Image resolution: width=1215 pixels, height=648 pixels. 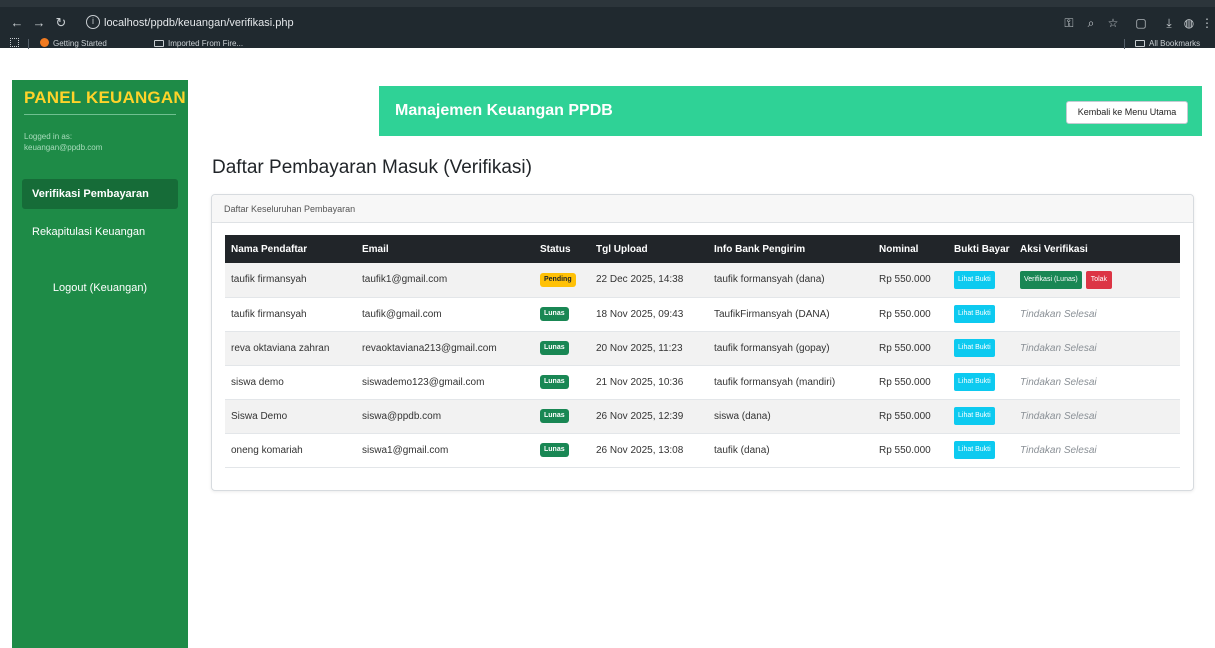 I want to click on zoom-icon: ⌕, so click(x=1091, y=23).